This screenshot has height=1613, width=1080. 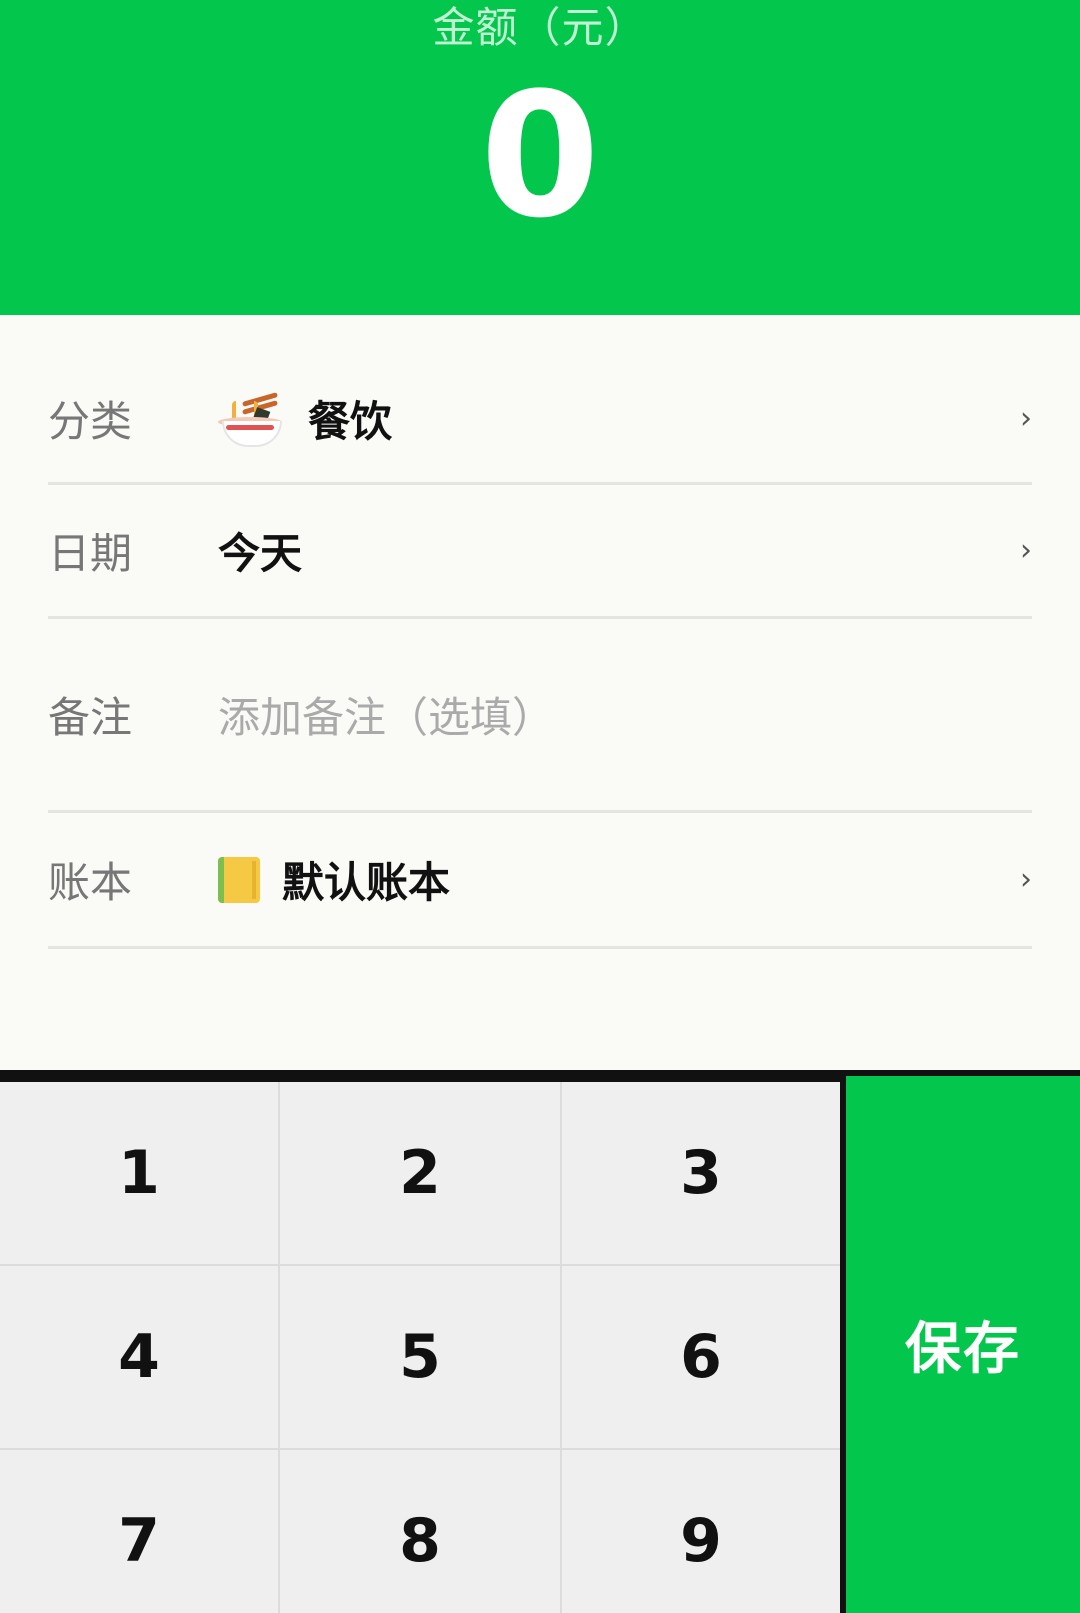 I want to click on category-label: 分类, so click(x=90, y=421).